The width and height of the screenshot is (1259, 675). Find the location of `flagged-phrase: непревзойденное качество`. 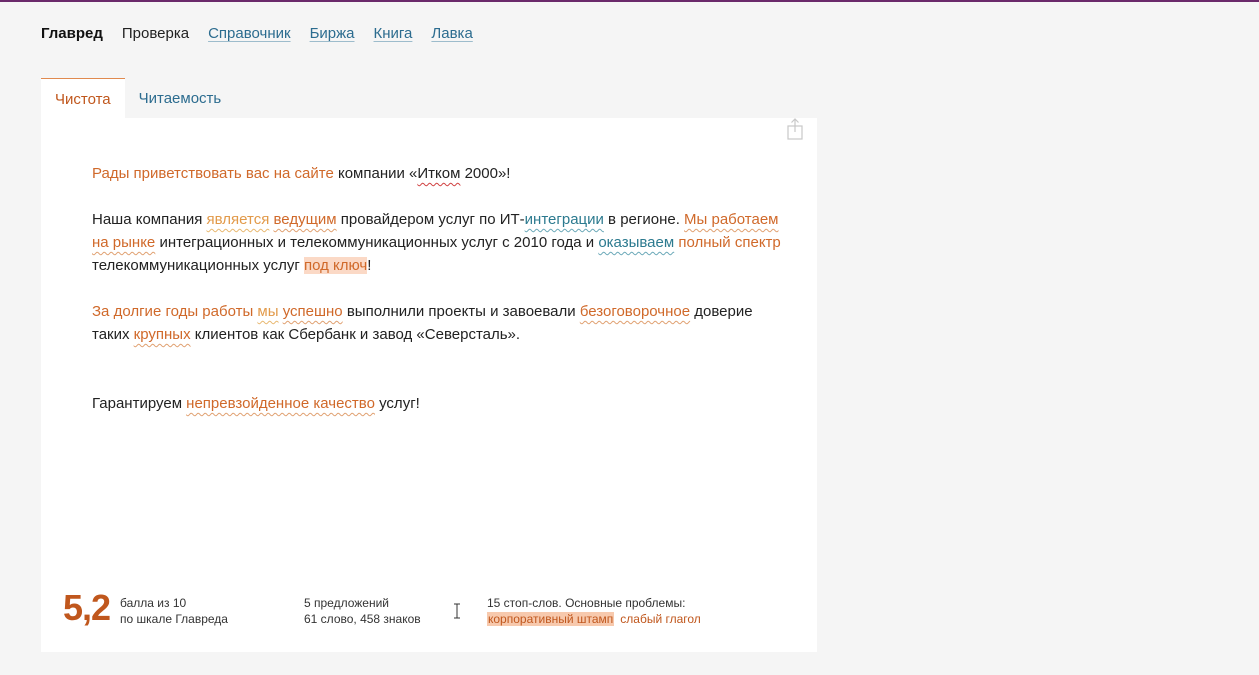

flagged-phrase: непревзойденное качество is located at coordinates (280, 403).